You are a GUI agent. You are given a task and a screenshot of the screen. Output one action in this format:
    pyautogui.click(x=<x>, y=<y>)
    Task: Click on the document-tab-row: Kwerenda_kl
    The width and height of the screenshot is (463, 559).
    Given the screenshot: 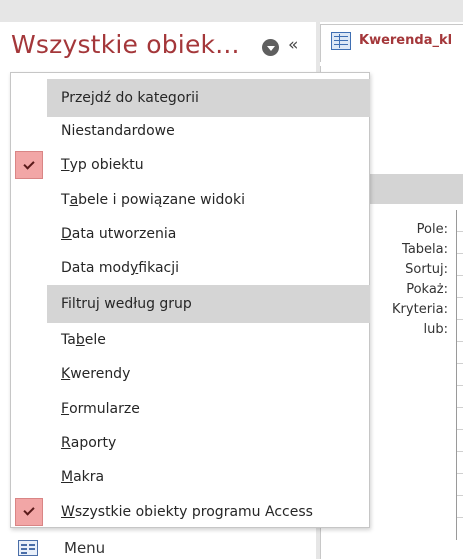 What is the action you would take?
    pyautogui.click(x=391, y=44)
    